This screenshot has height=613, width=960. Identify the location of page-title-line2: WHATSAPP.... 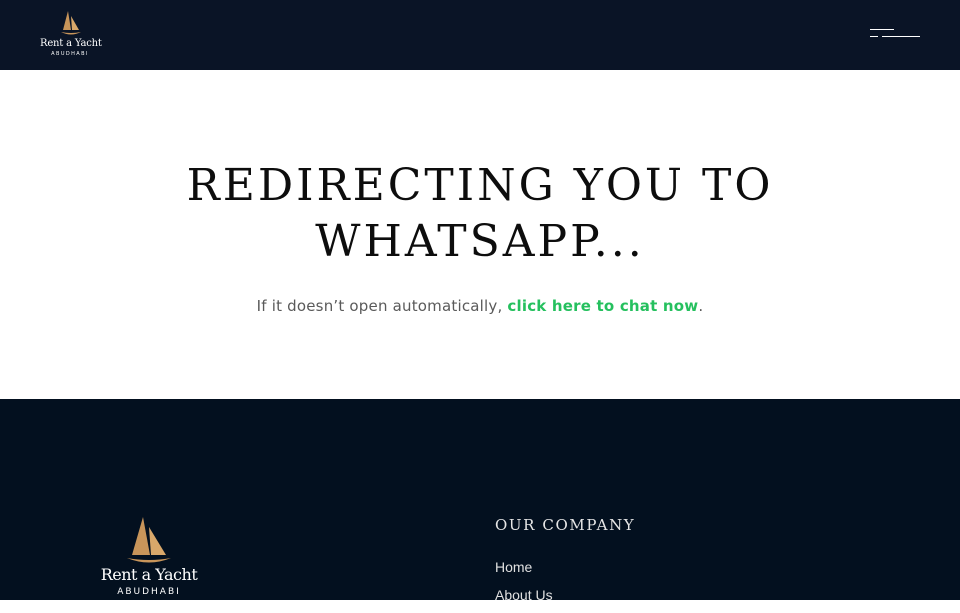
(480, 241).